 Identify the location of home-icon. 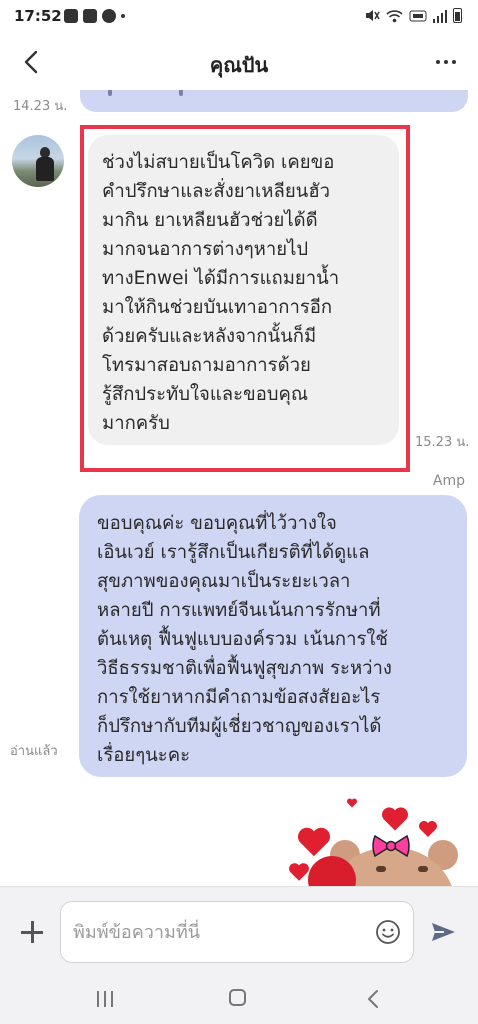
(237, 997).